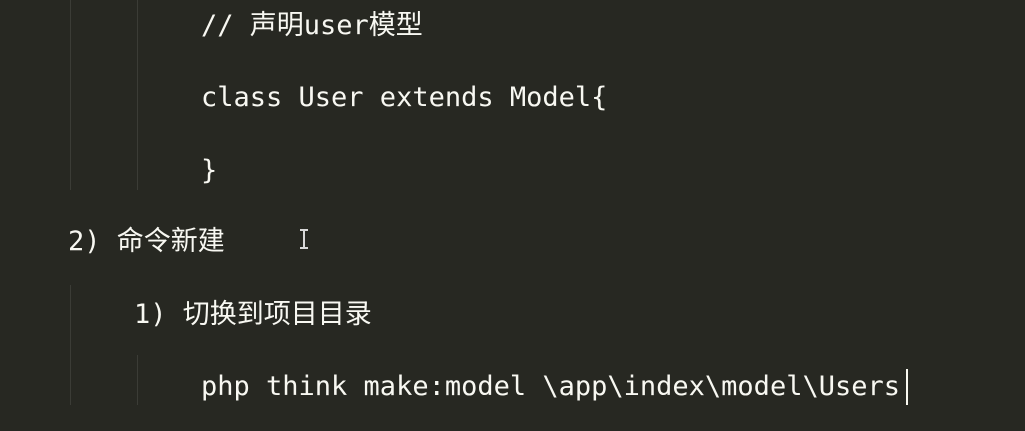  I want to click on ibeam-cursor-icon, so click(304, 239).